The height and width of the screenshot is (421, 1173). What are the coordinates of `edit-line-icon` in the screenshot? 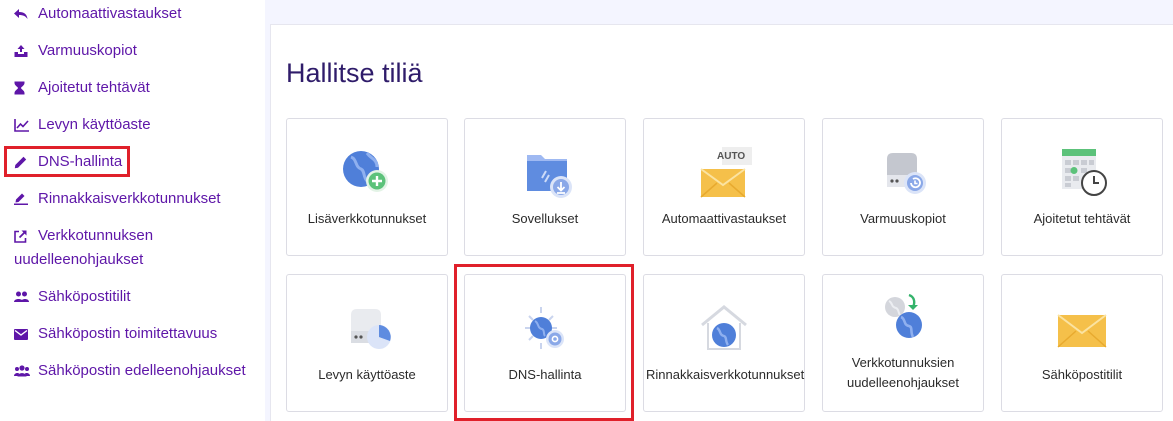 It's located at (26, 199).